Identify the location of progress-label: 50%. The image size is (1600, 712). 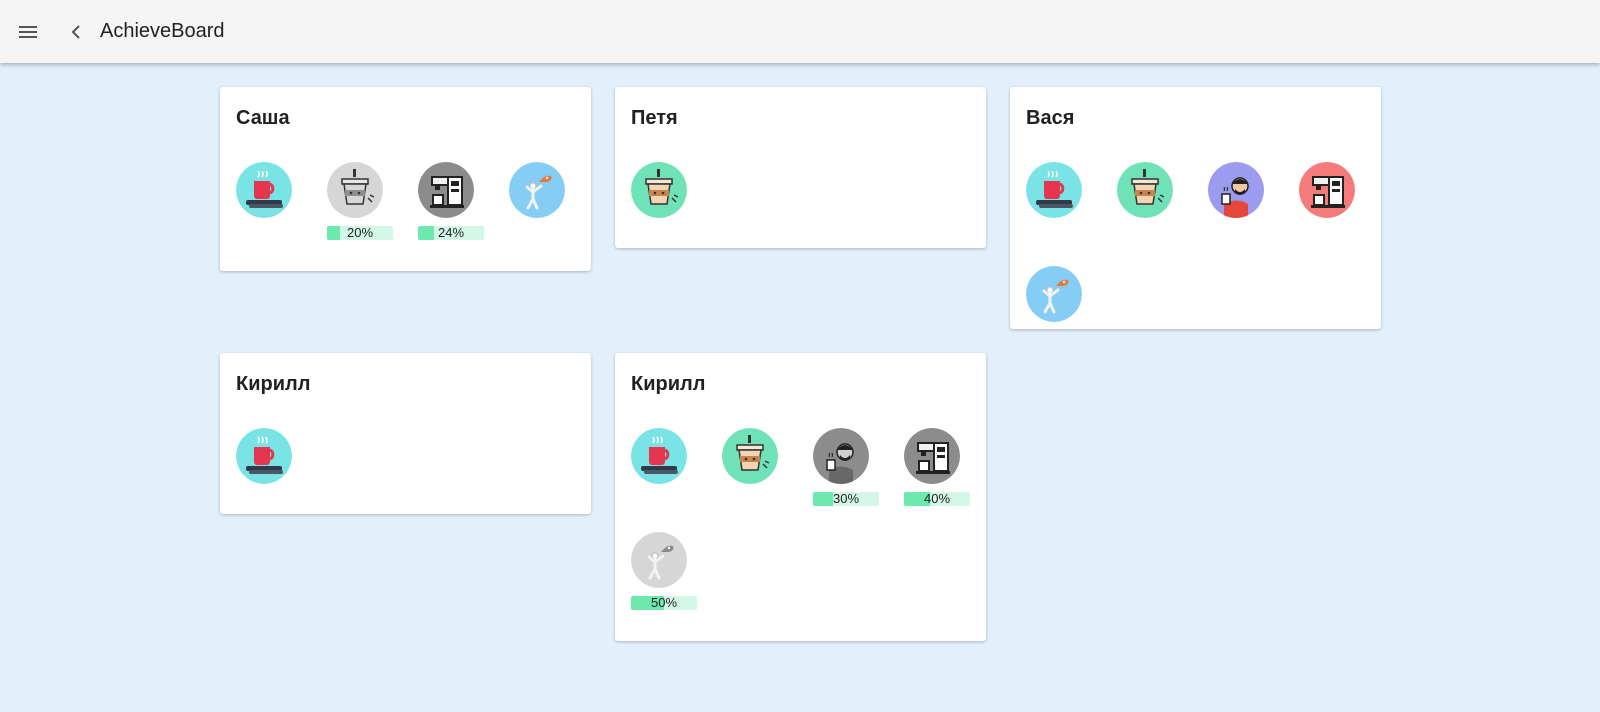
(664, 603).